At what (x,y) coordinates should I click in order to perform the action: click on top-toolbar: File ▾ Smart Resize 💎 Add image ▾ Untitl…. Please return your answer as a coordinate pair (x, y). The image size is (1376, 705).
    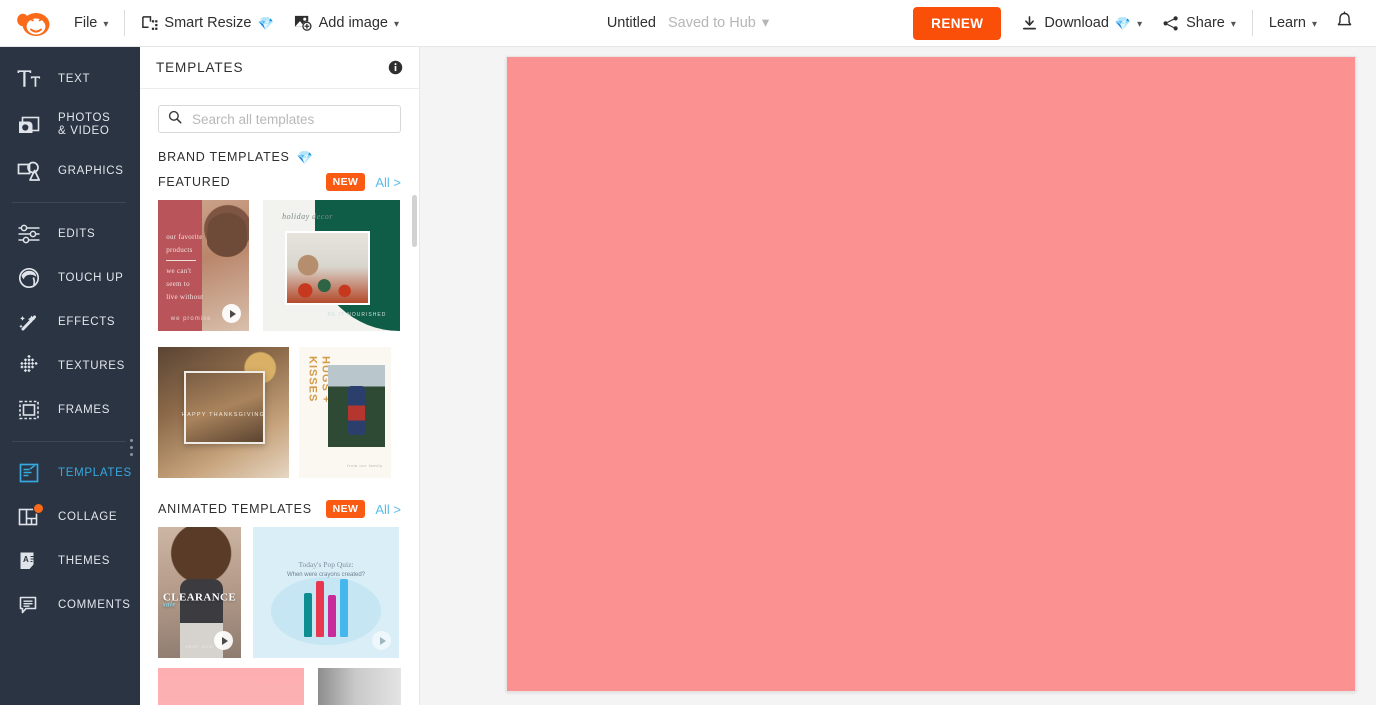
    Looking at the image, I should click on (688, 23).